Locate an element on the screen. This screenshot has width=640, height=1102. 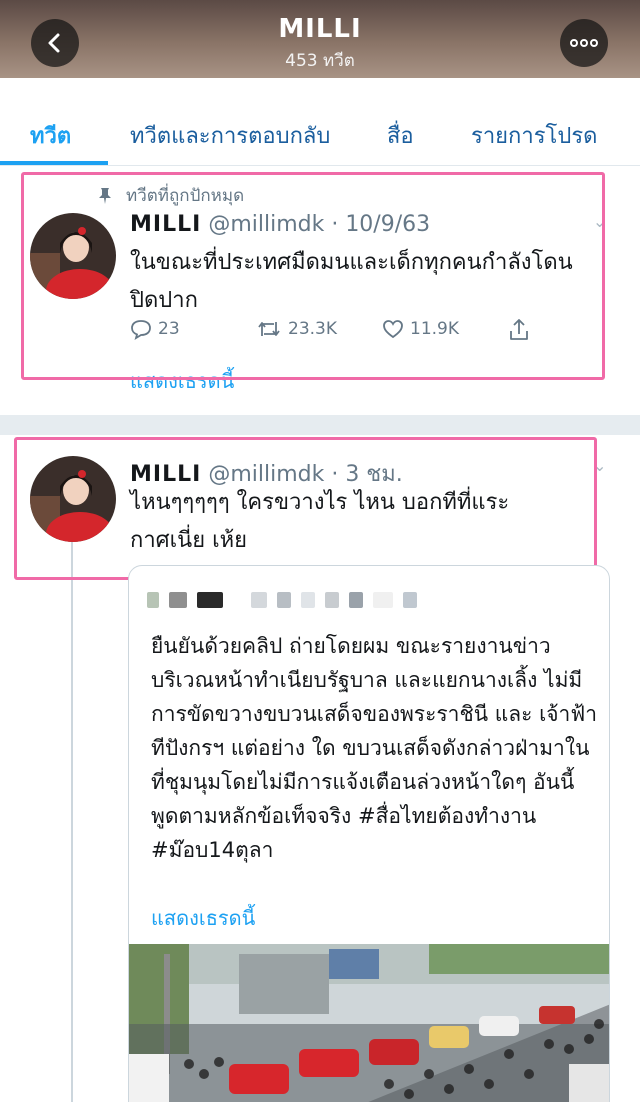
tab-tweets: ทวีต is located at coordinates (50, 135).